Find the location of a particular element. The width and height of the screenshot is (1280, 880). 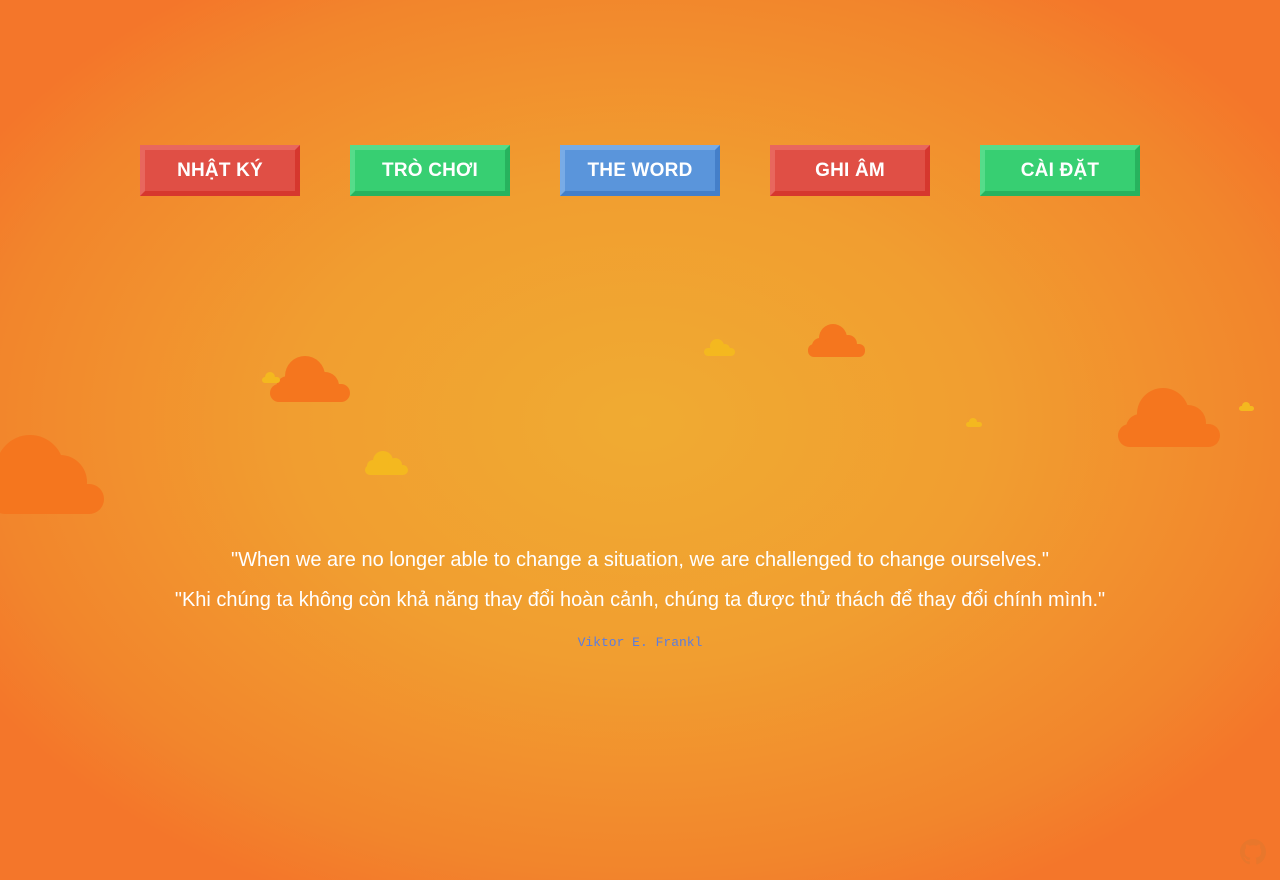

games-button: TRÒ CHƠI is located at coordinates (430, 170).